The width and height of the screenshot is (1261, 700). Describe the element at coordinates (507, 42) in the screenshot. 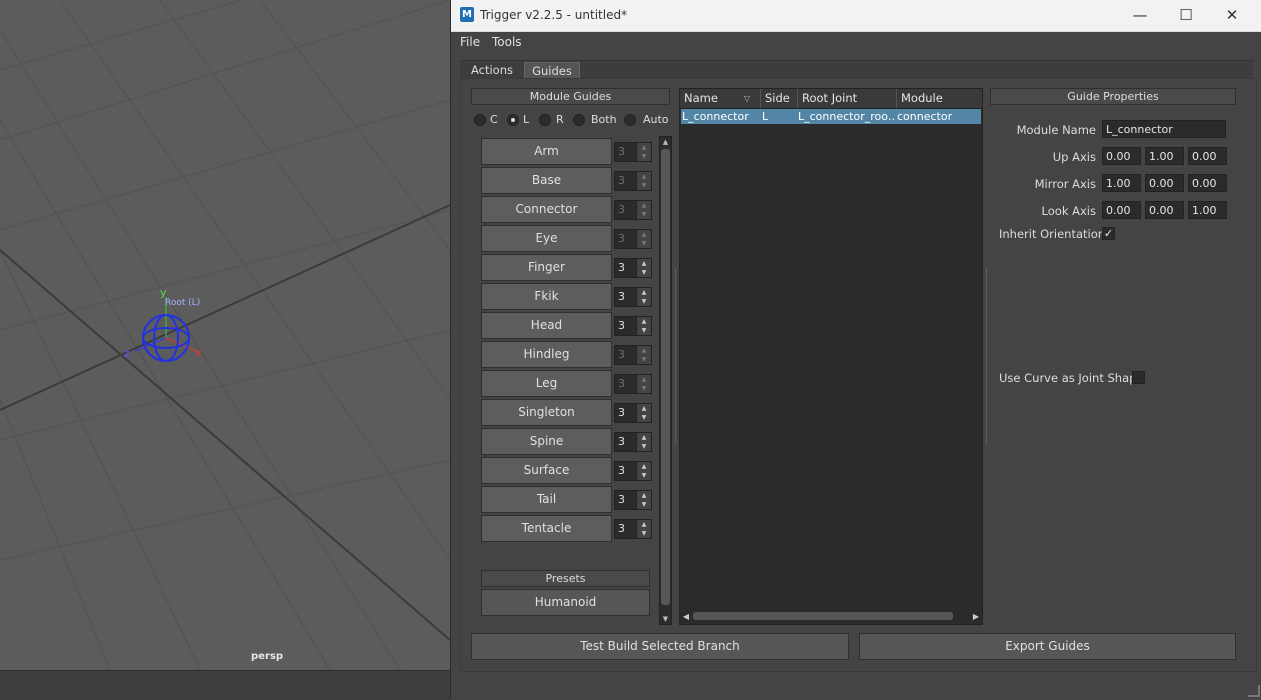

I see `menu-tools: Tools` at that location.